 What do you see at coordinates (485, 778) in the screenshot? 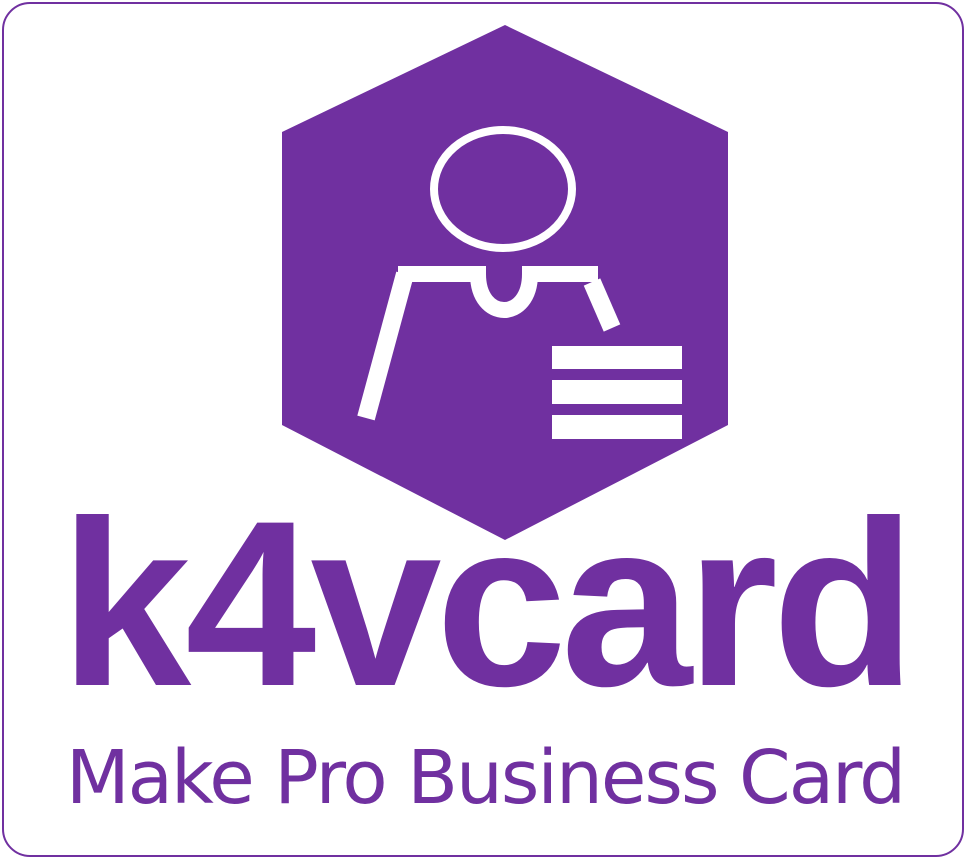
I see `tagline: Make Pro Business Card` at bounding box center [485, 778].